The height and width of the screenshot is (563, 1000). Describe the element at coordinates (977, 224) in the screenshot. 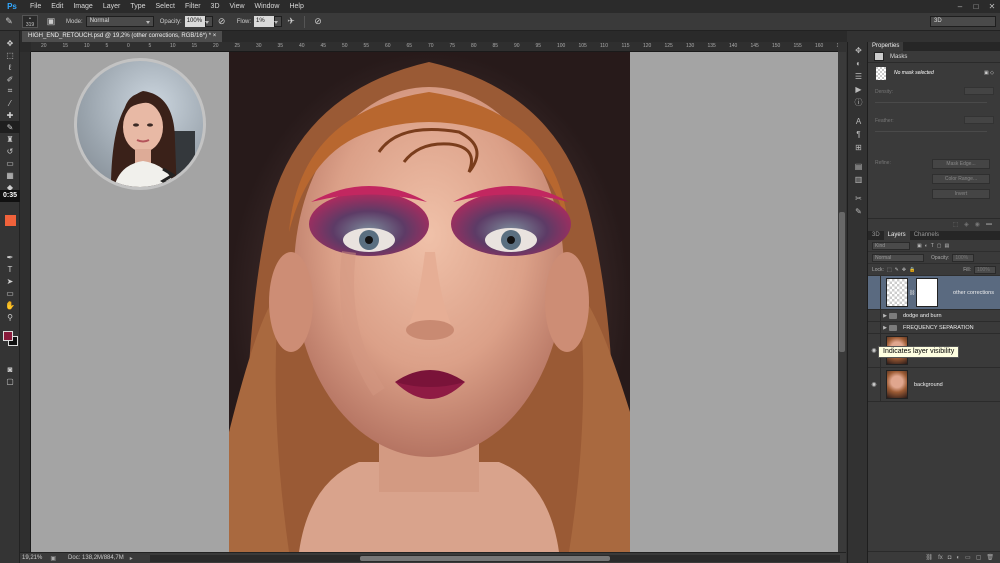

I see `toggle-mask-icon: ◉` at that location.